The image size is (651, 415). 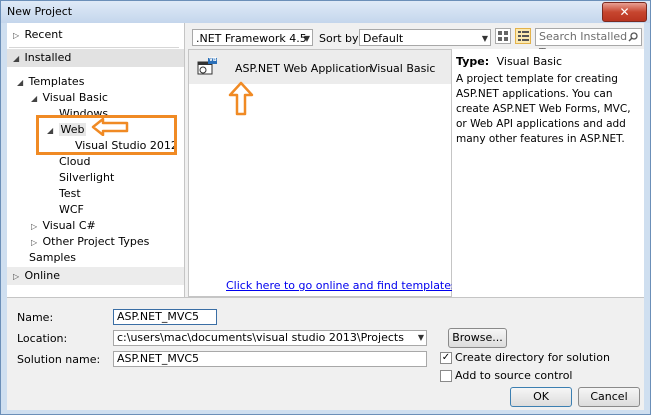 I want to click on divider, so click(x=94, y=47).